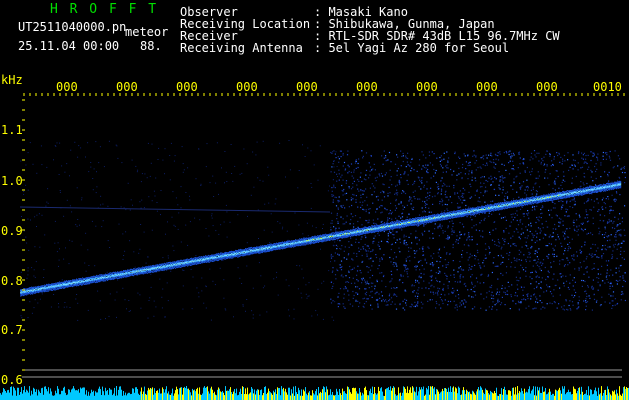  Describe the element at coordinates (12, 130) in the screenshot. I see `y-tick-1.1: 1.1` at that location.